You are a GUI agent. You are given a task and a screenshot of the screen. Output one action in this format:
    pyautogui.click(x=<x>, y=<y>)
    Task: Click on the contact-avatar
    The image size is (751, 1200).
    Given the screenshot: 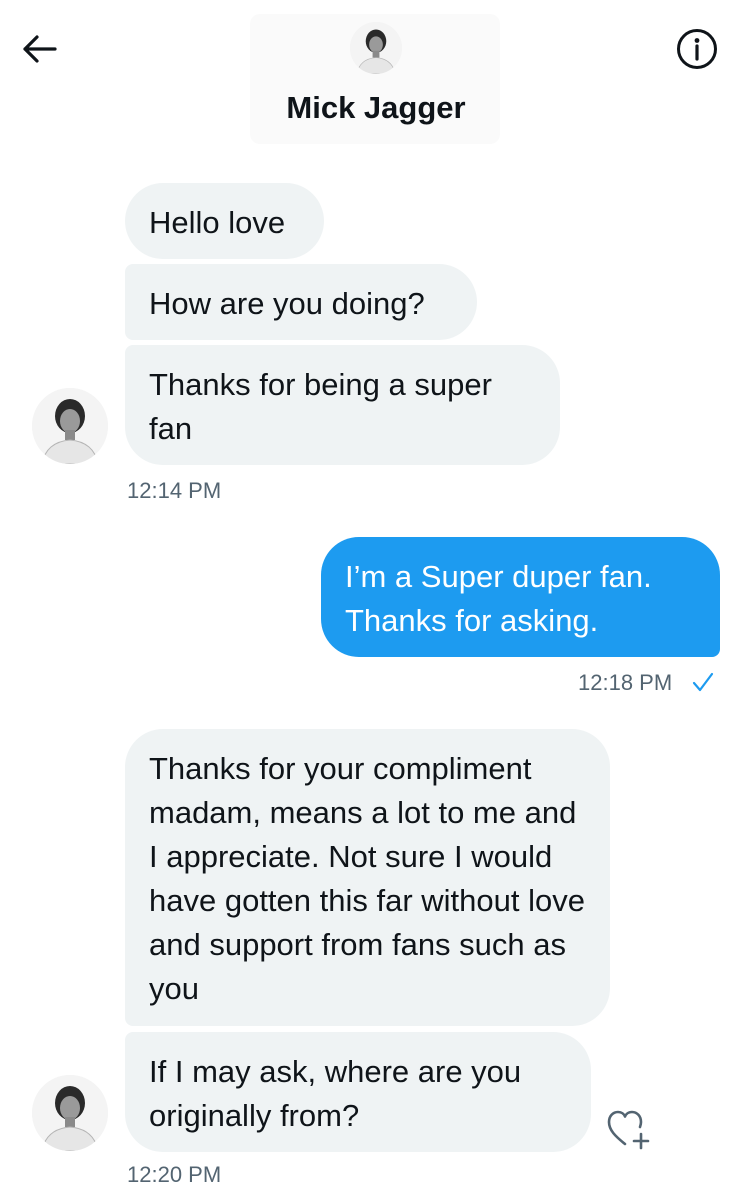 What is the action you would take?
    pyautogui.click(x=376, y=48)
    